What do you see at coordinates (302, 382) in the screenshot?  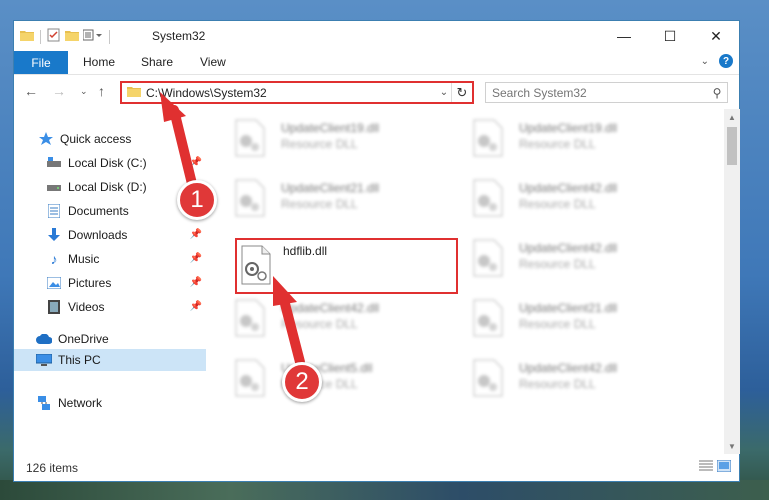 I see `step-badge-2: 2` at bounding box center [302, 382].